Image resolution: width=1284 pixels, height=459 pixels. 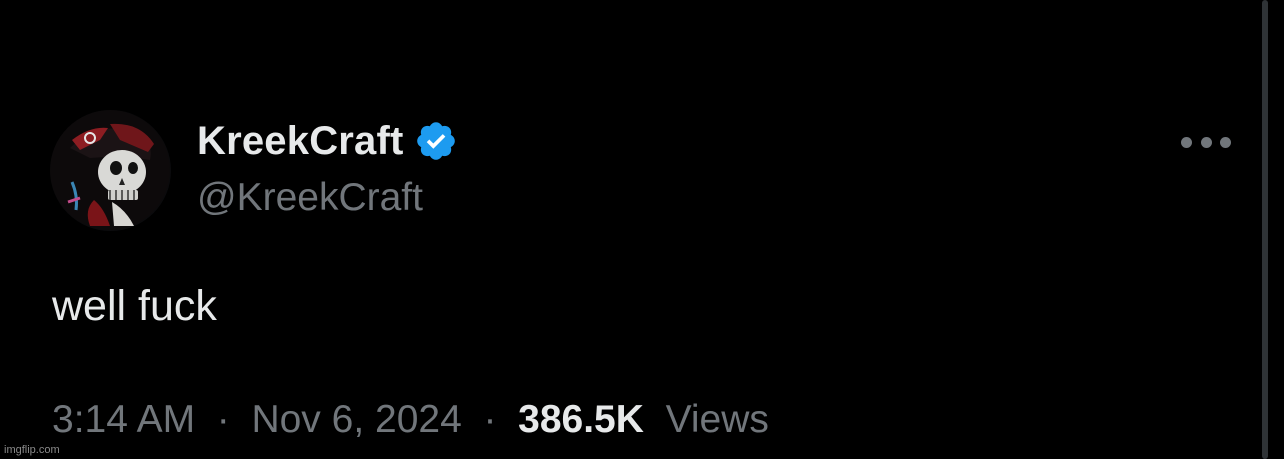 What do you see at coordinates (1265, 229) in the screenshot?
I see `scrollbar` at bounding box center [1265, 229].